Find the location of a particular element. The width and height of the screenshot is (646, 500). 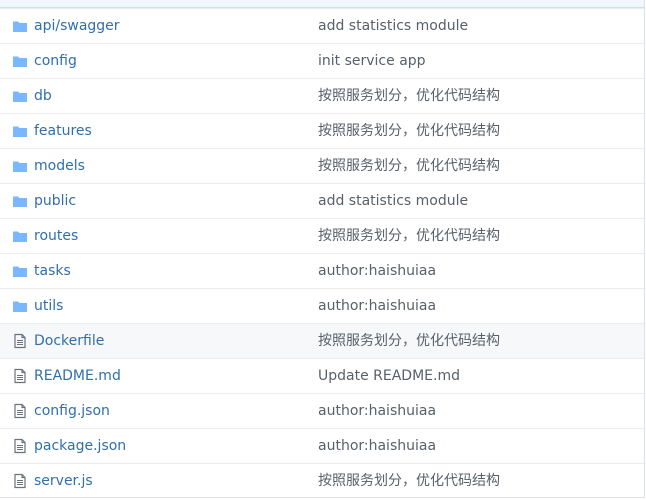

table-row: config.json author:haishuiaa is located at coordinates (322, 410).